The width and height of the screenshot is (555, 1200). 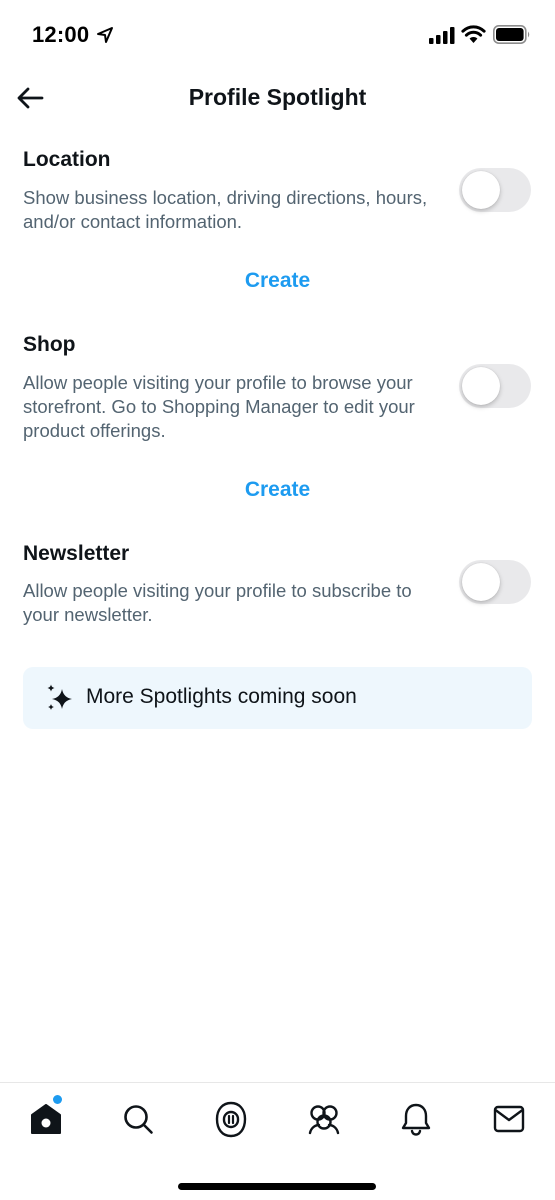 I want to click on location-toggle, so click(x=495, y=190).